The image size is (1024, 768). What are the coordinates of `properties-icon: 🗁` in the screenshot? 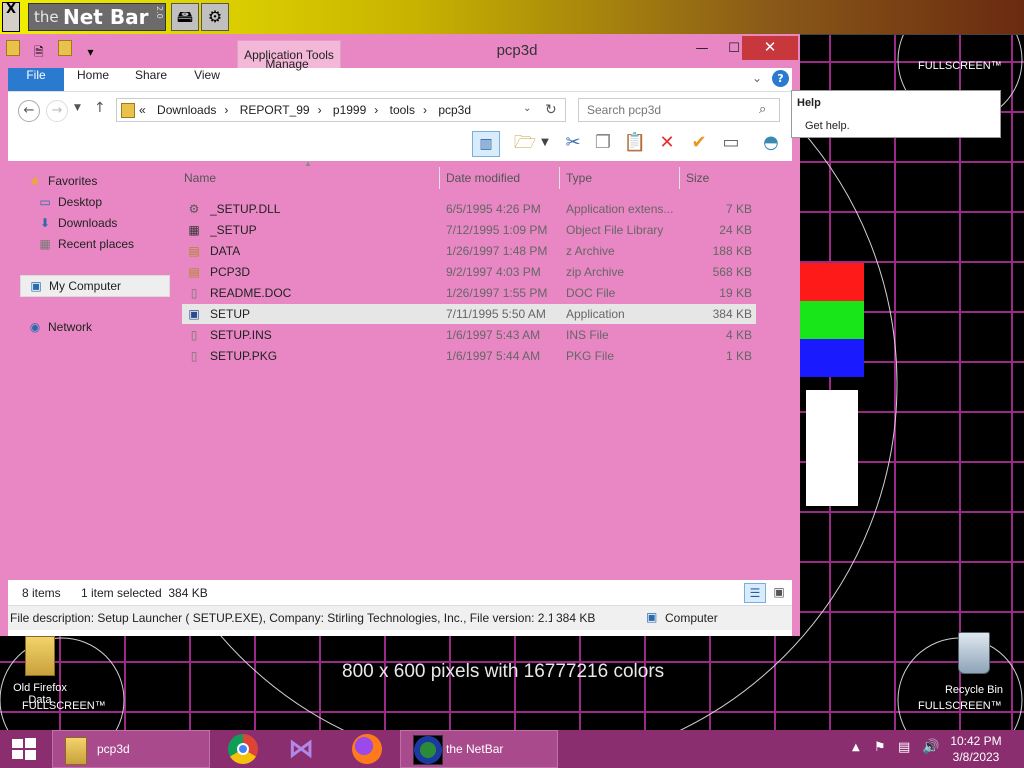 It's located at (525, 143).